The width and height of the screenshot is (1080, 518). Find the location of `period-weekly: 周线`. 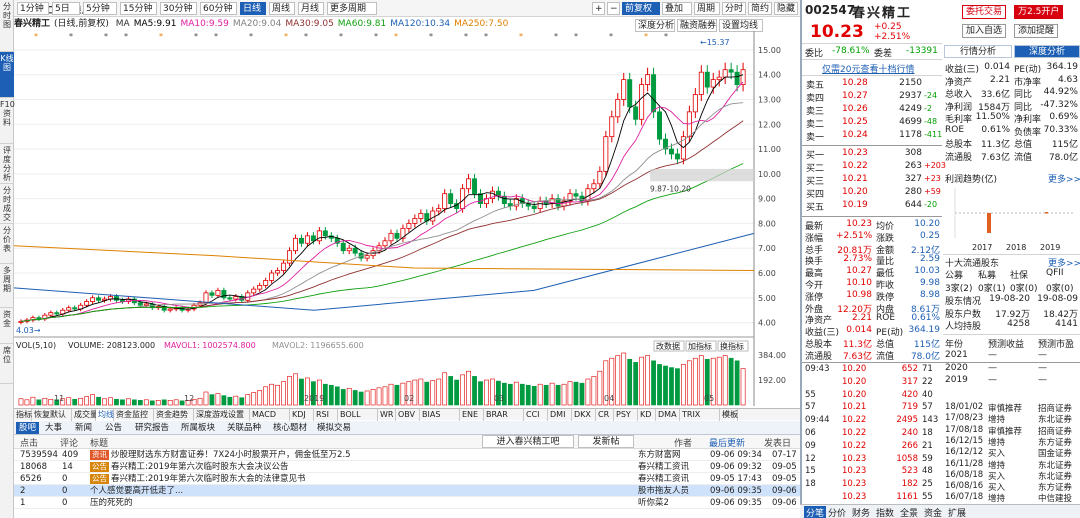

period-weekly: 周线 is located at coordinates (282, 8).